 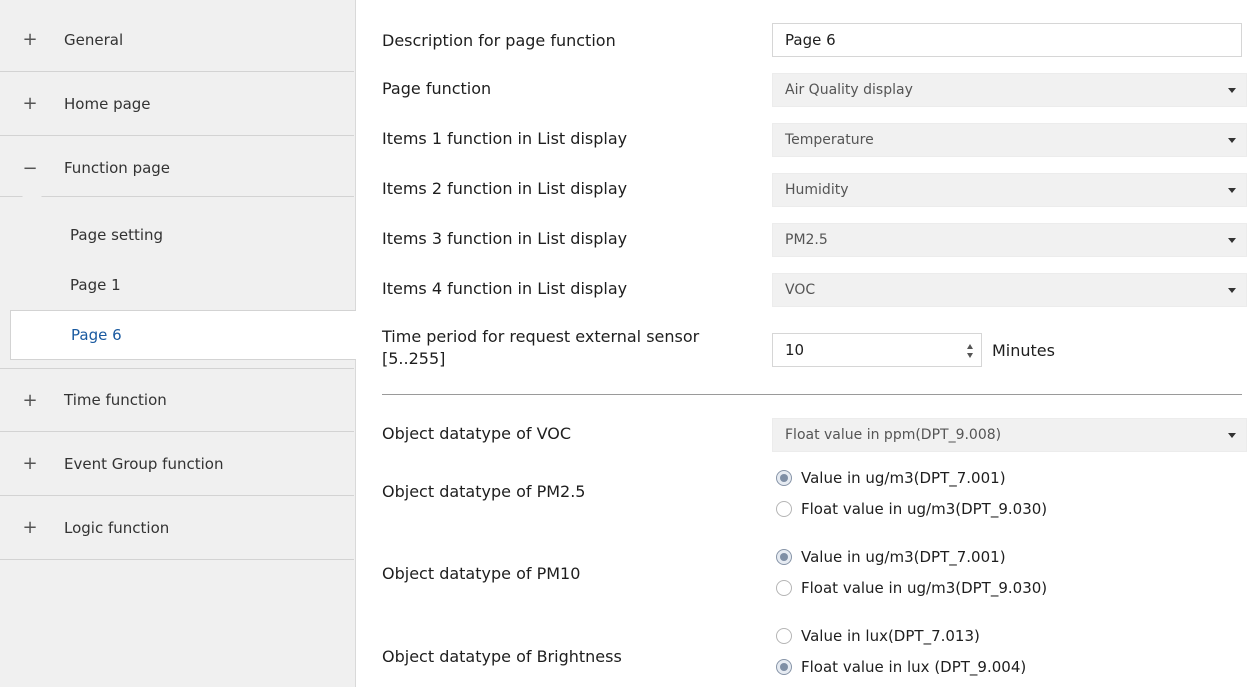 What do you see at coordinates (1009, 240) in the screenshot?
I see `item3-select: PM2.5` at bounding box center [1009, 240].